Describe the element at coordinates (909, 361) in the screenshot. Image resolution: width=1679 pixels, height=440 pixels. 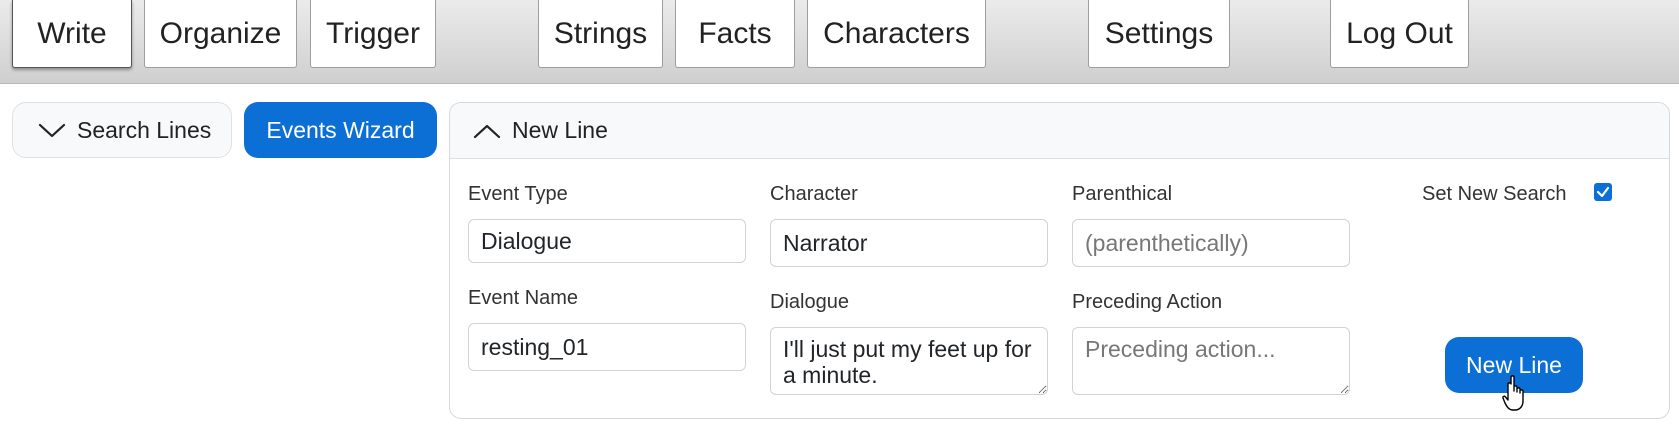
I see `dialogue-field: I'll just put my feet up for a minute.` at that location.